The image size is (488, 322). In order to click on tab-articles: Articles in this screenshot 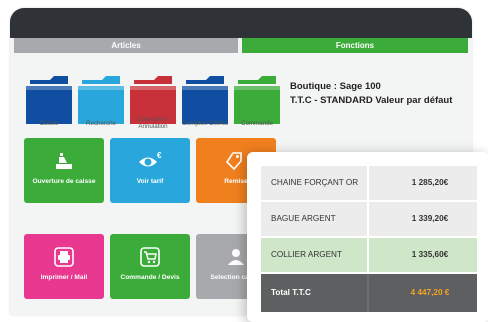, I will do `click(126, 45)`.